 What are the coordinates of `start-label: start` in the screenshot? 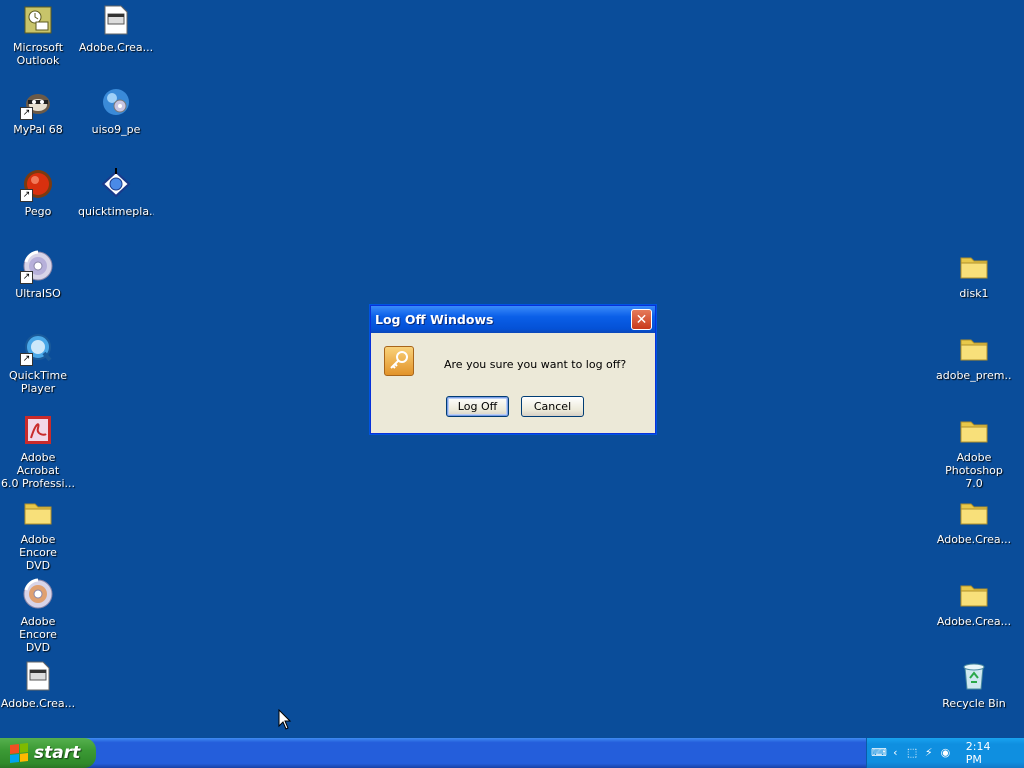 It's located at (57, 753).